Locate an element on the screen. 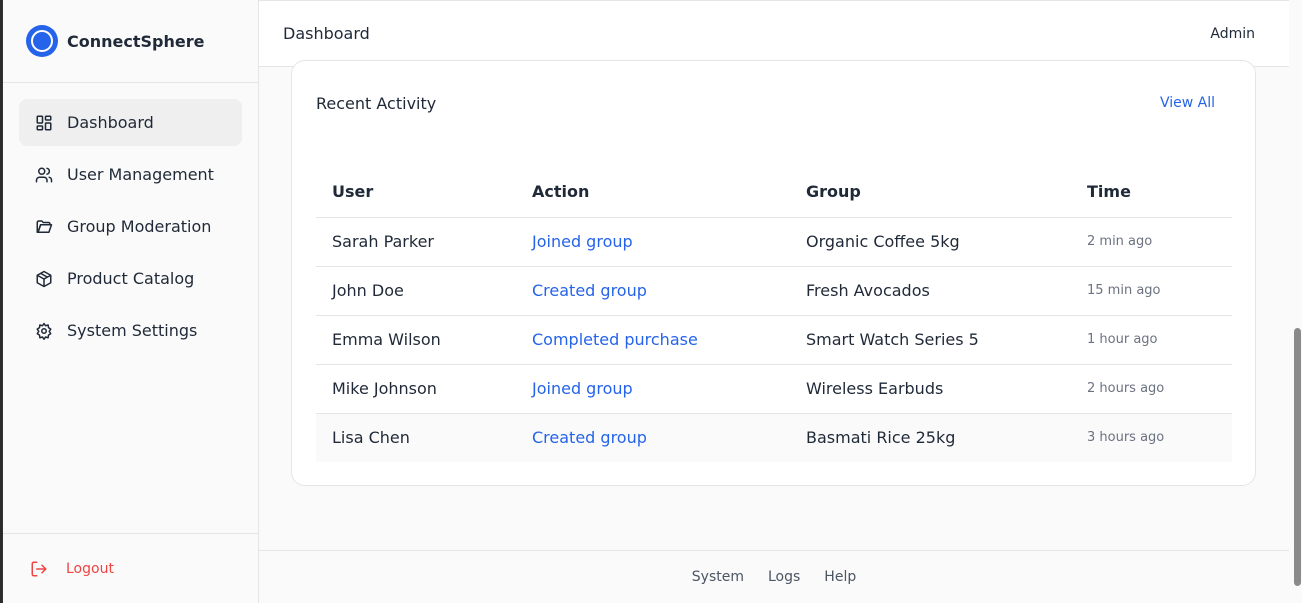 Image resolution: width=1302 pixels, height=603 pixels. cell-group: Organic Coffee 5kg is located at coordinates (930, 242).